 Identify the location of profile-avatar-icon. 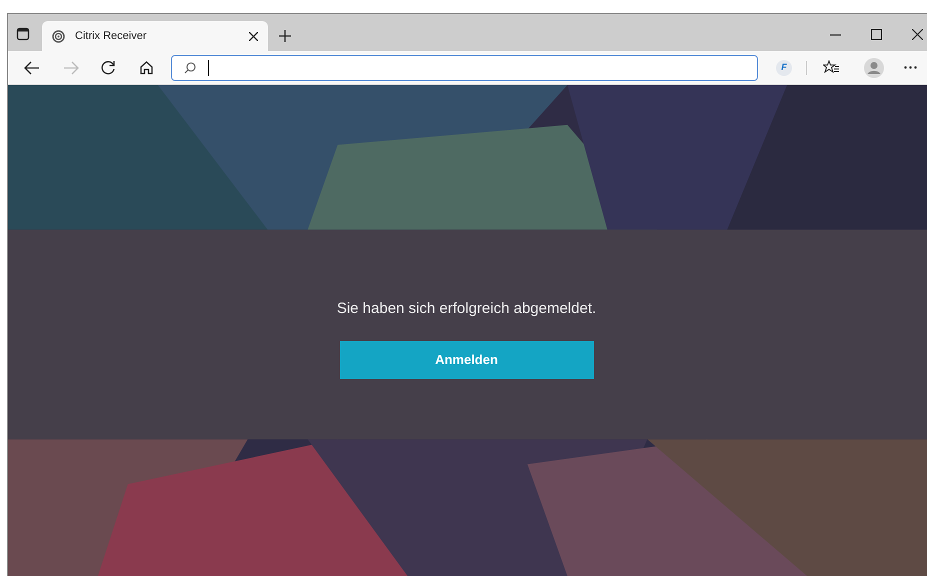
(874, 68).